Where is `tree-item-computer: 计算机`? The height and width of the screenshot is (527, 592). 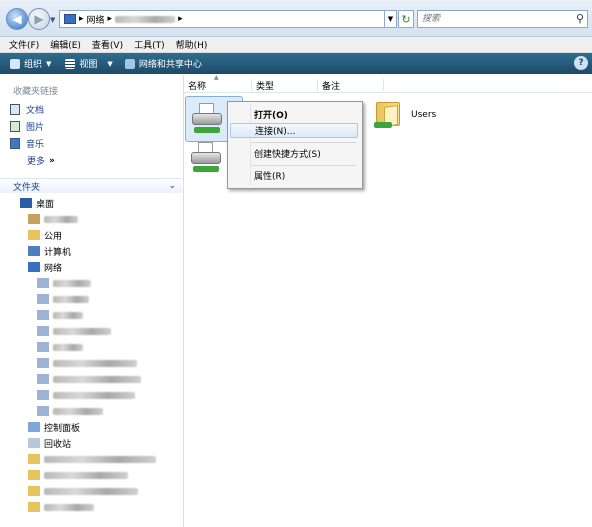 tree-item-computer: 计算机 is located at coordinates (91, 251).